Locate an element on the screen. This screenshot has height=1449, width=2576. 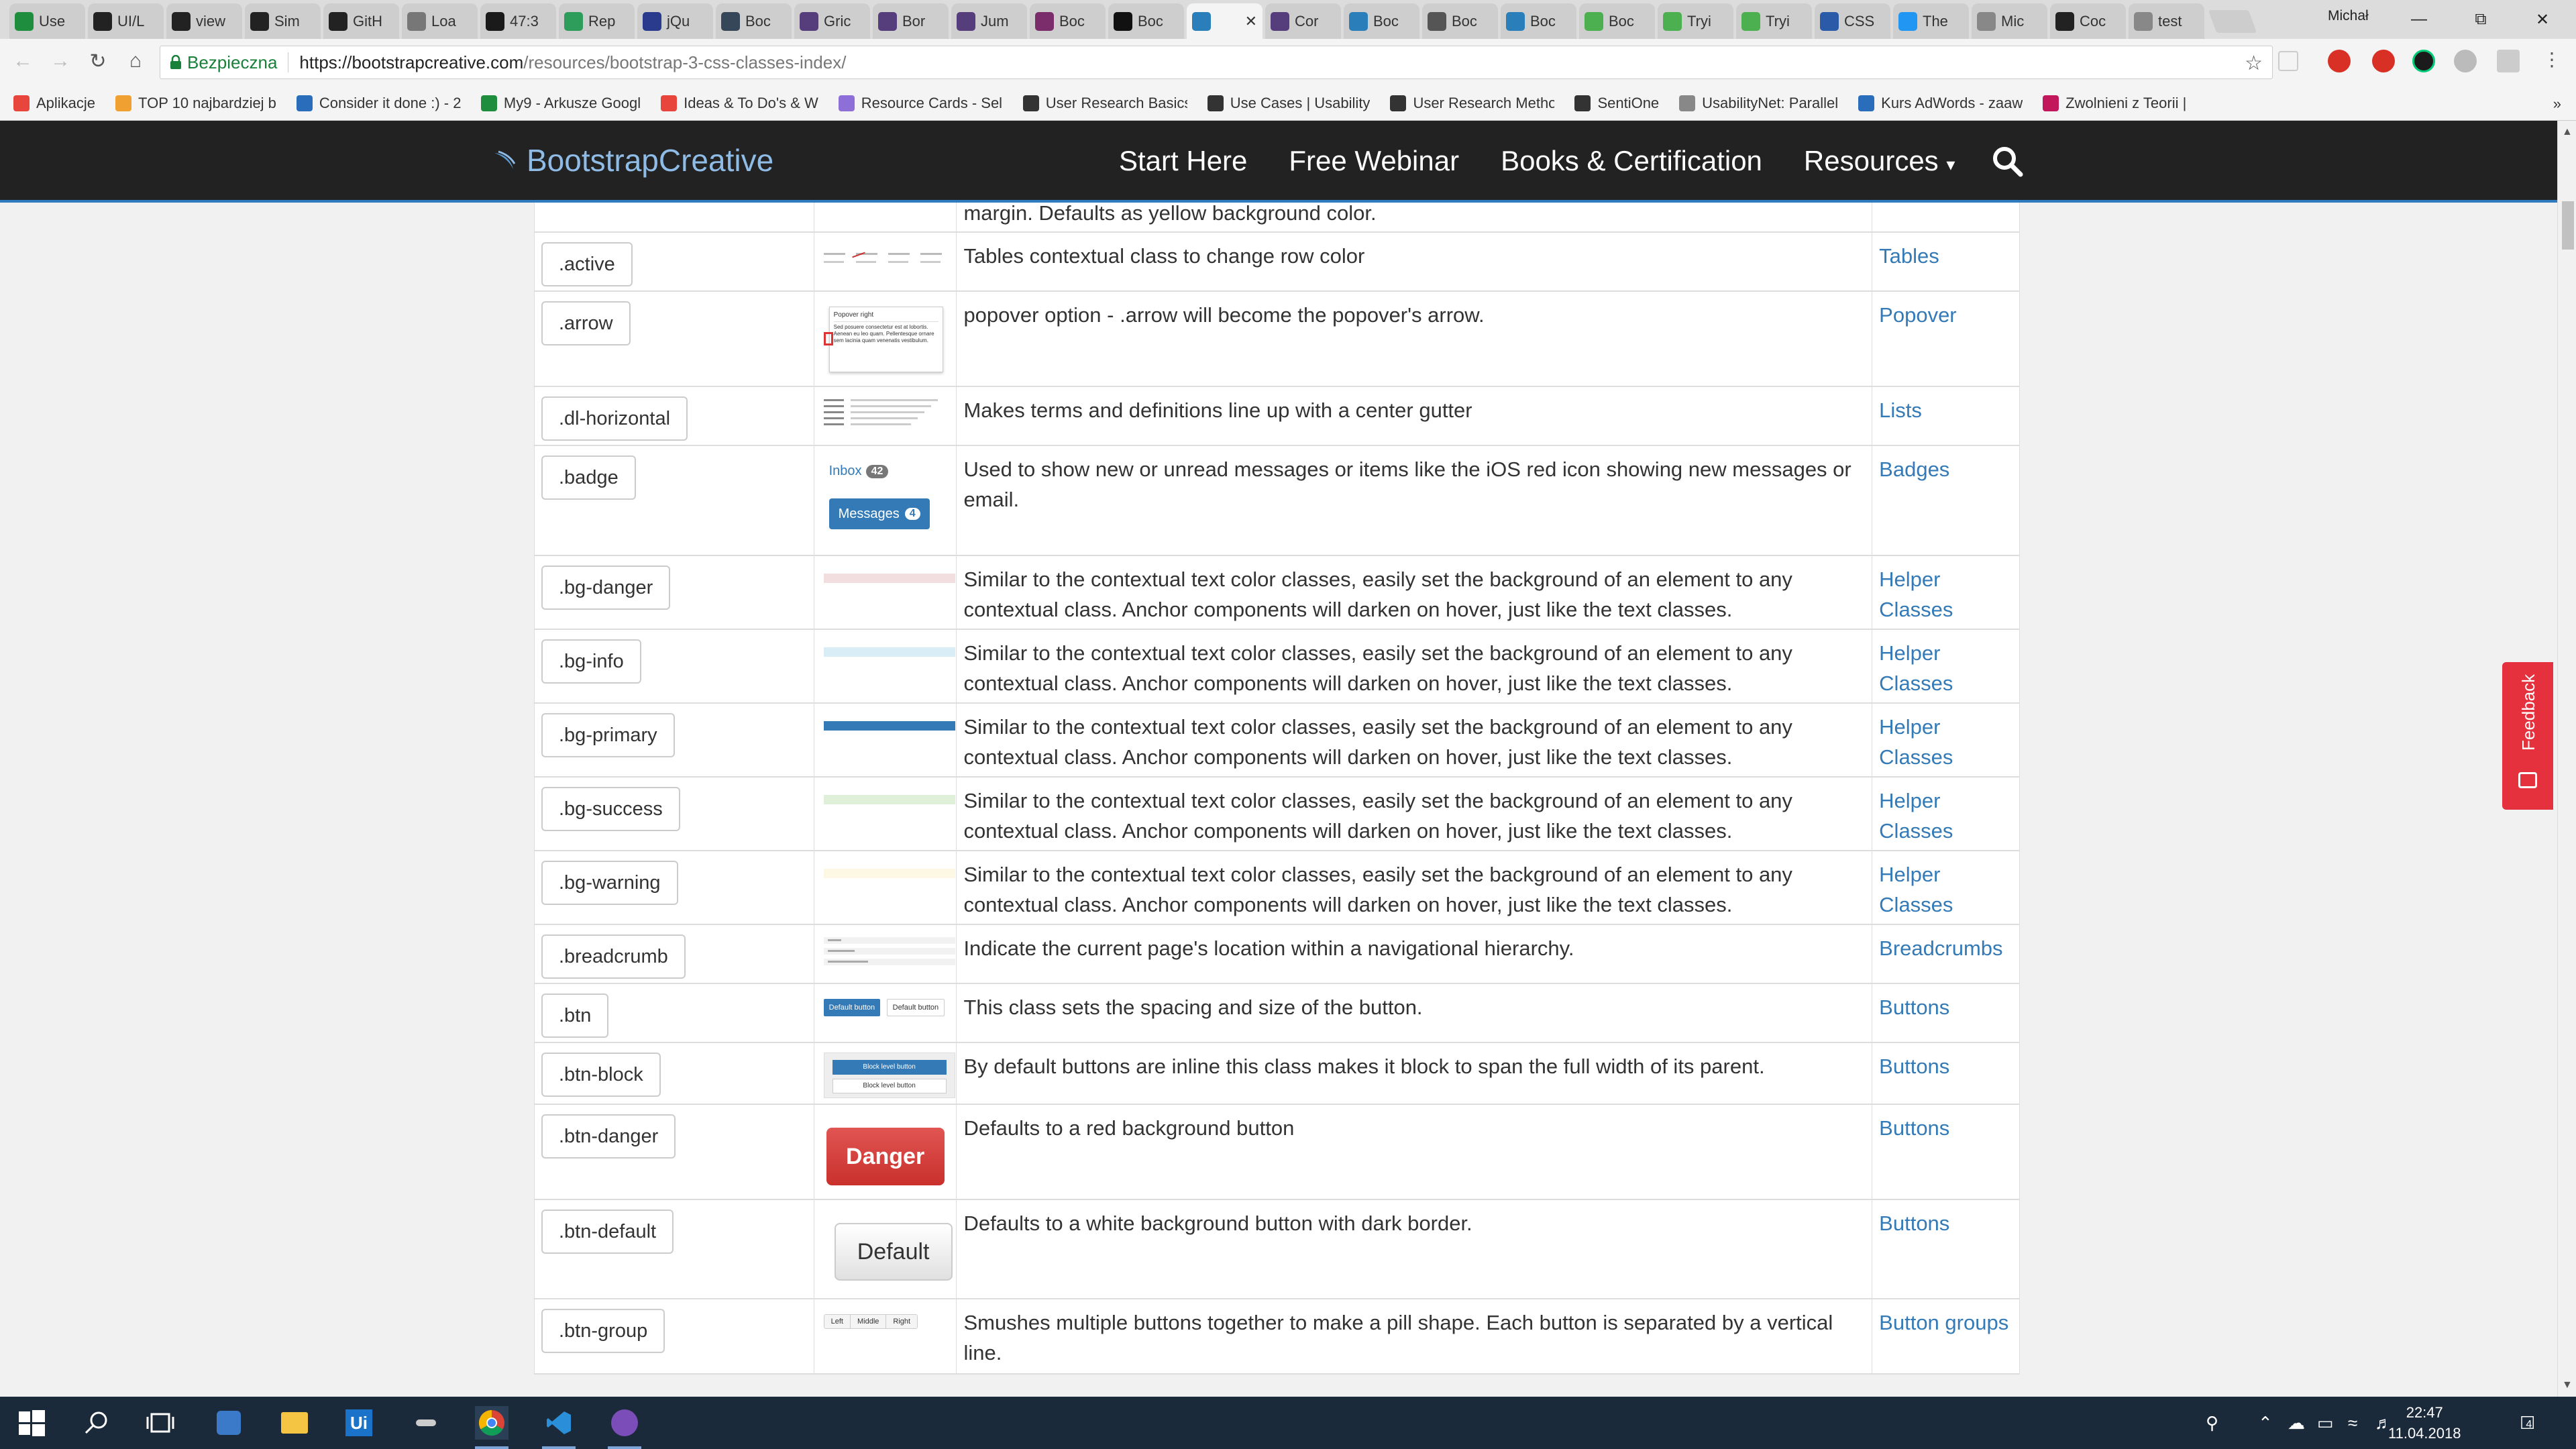
extension-play-icon is located at coordinates (2423, 61).